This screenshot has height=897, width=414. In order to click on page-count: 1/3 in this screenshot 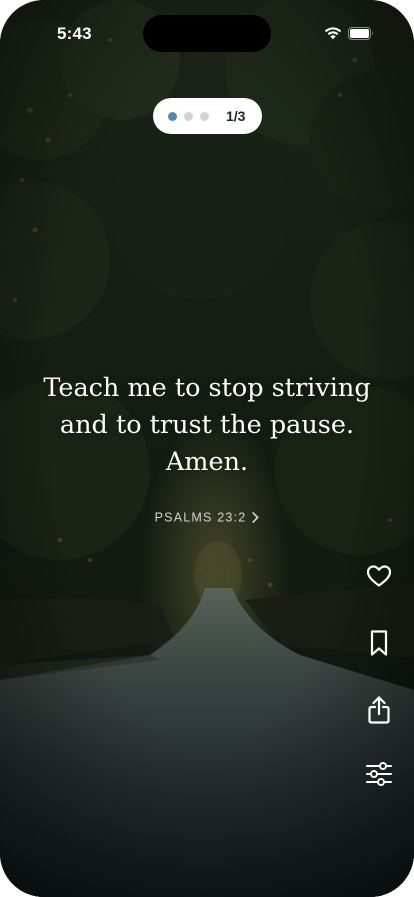, I will do `click(236, 116)`.